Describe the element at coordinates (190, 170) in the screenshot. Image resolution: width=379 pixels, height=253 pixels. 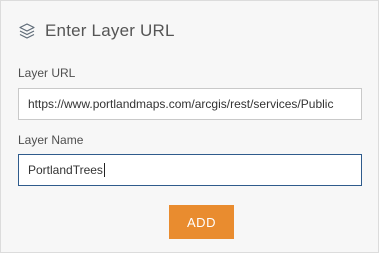
I see `layer-name-input: PortlandTrees` at that location.